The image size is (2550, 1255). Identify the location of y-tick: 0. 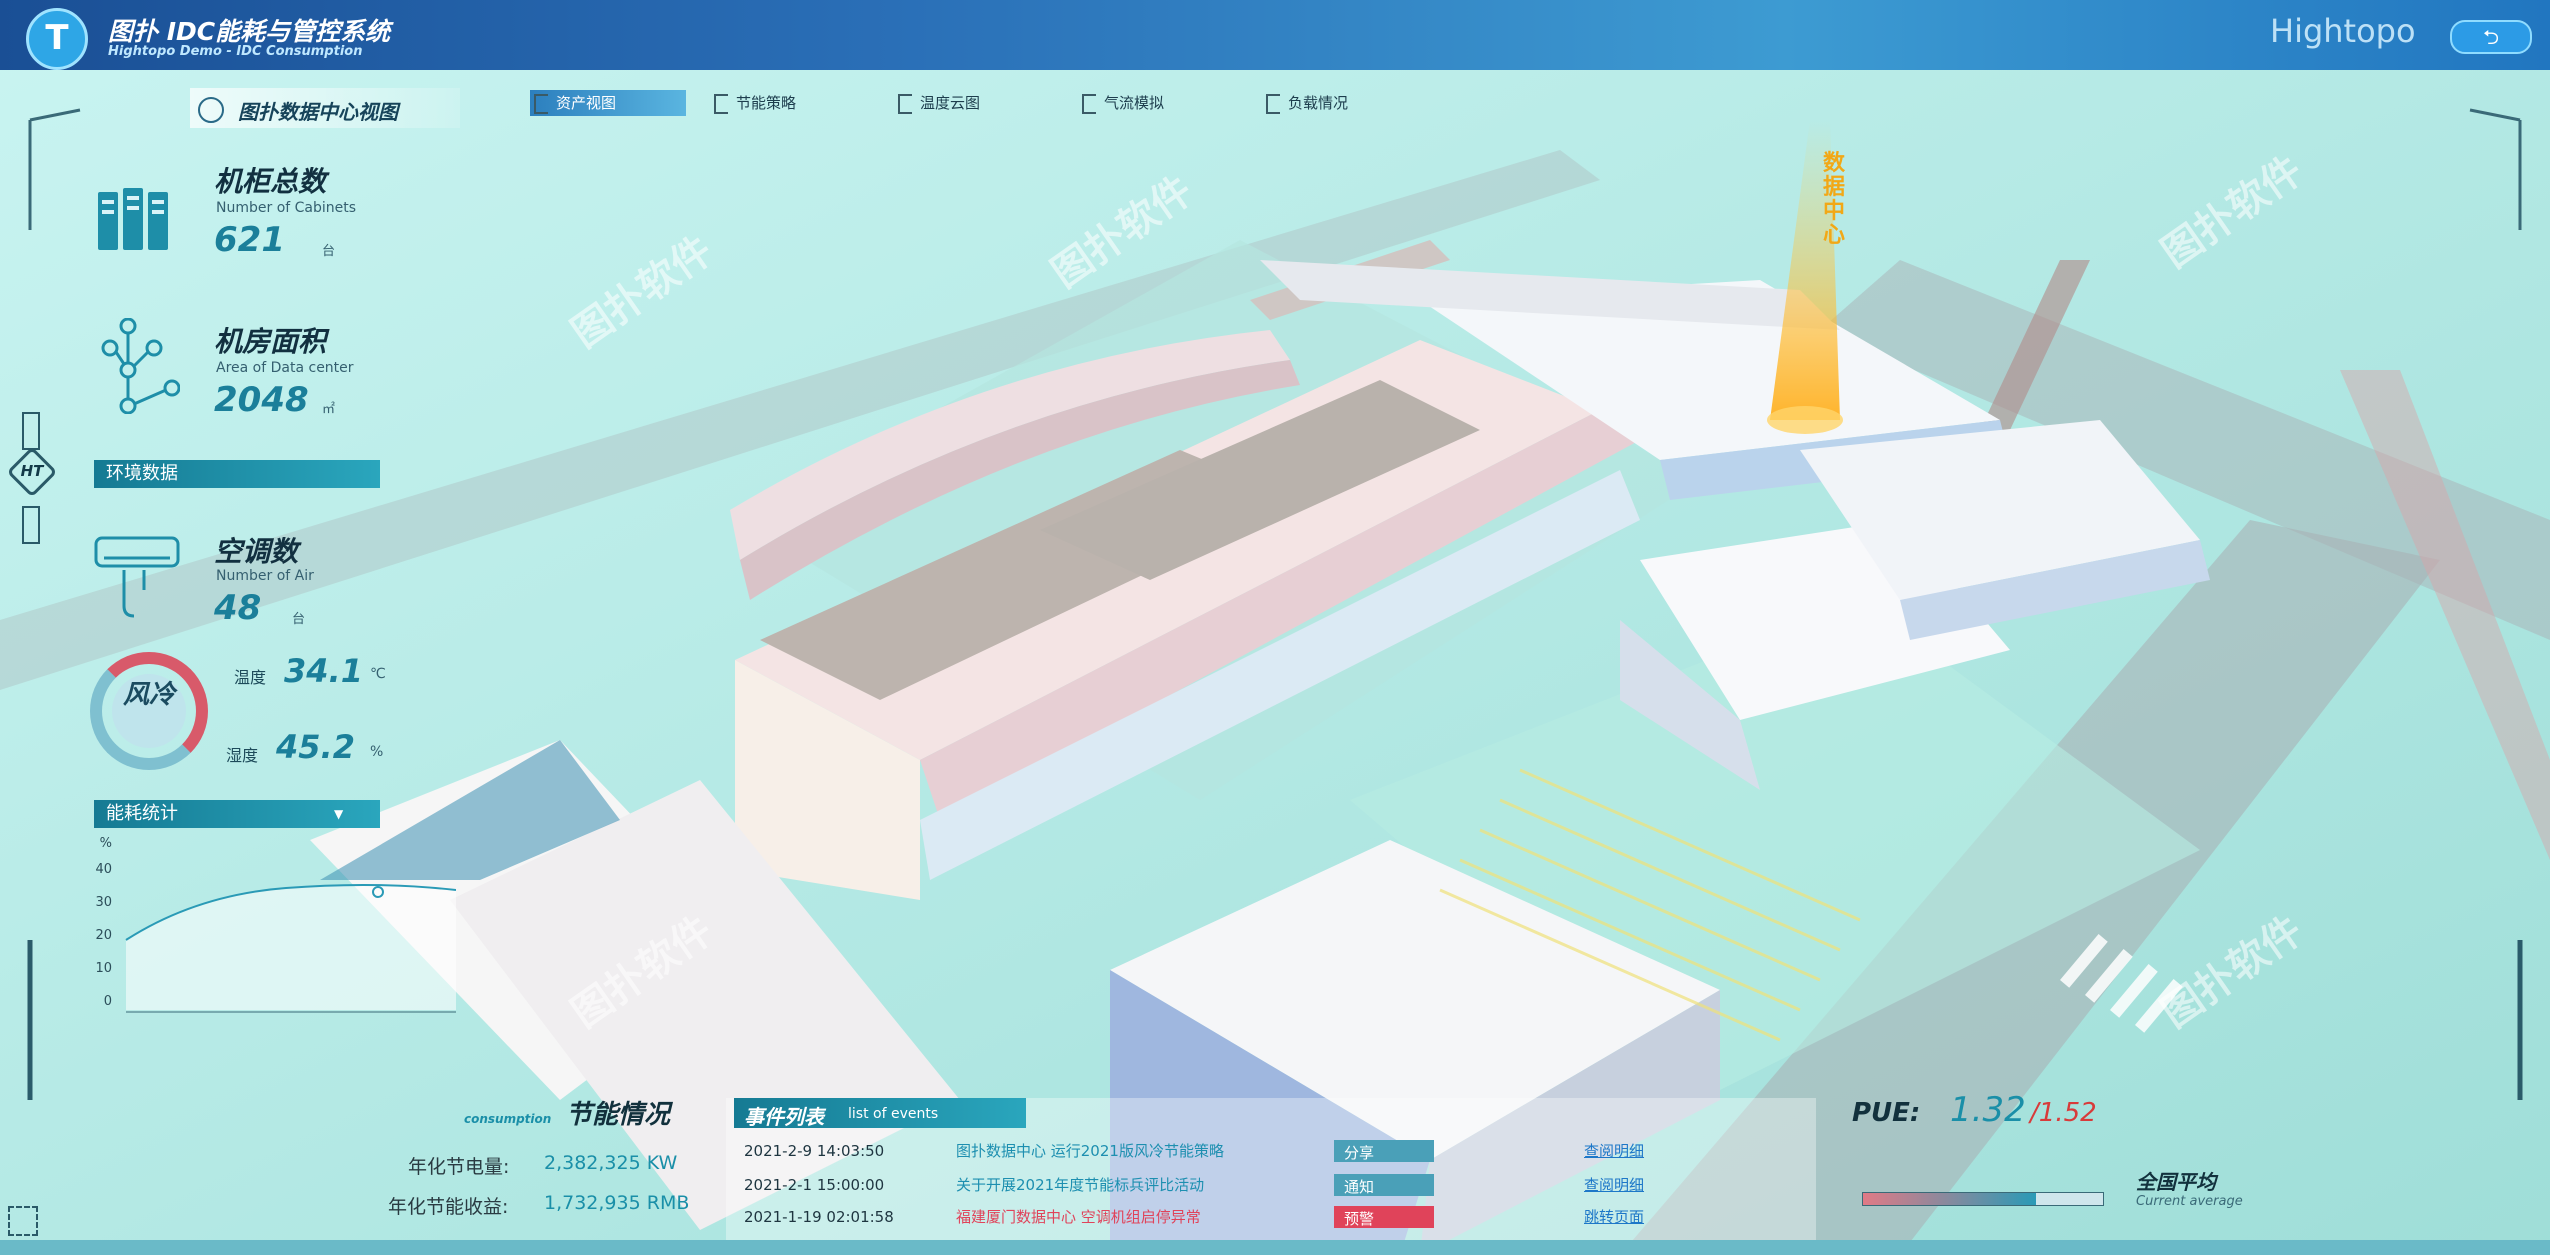
(107, 1001).